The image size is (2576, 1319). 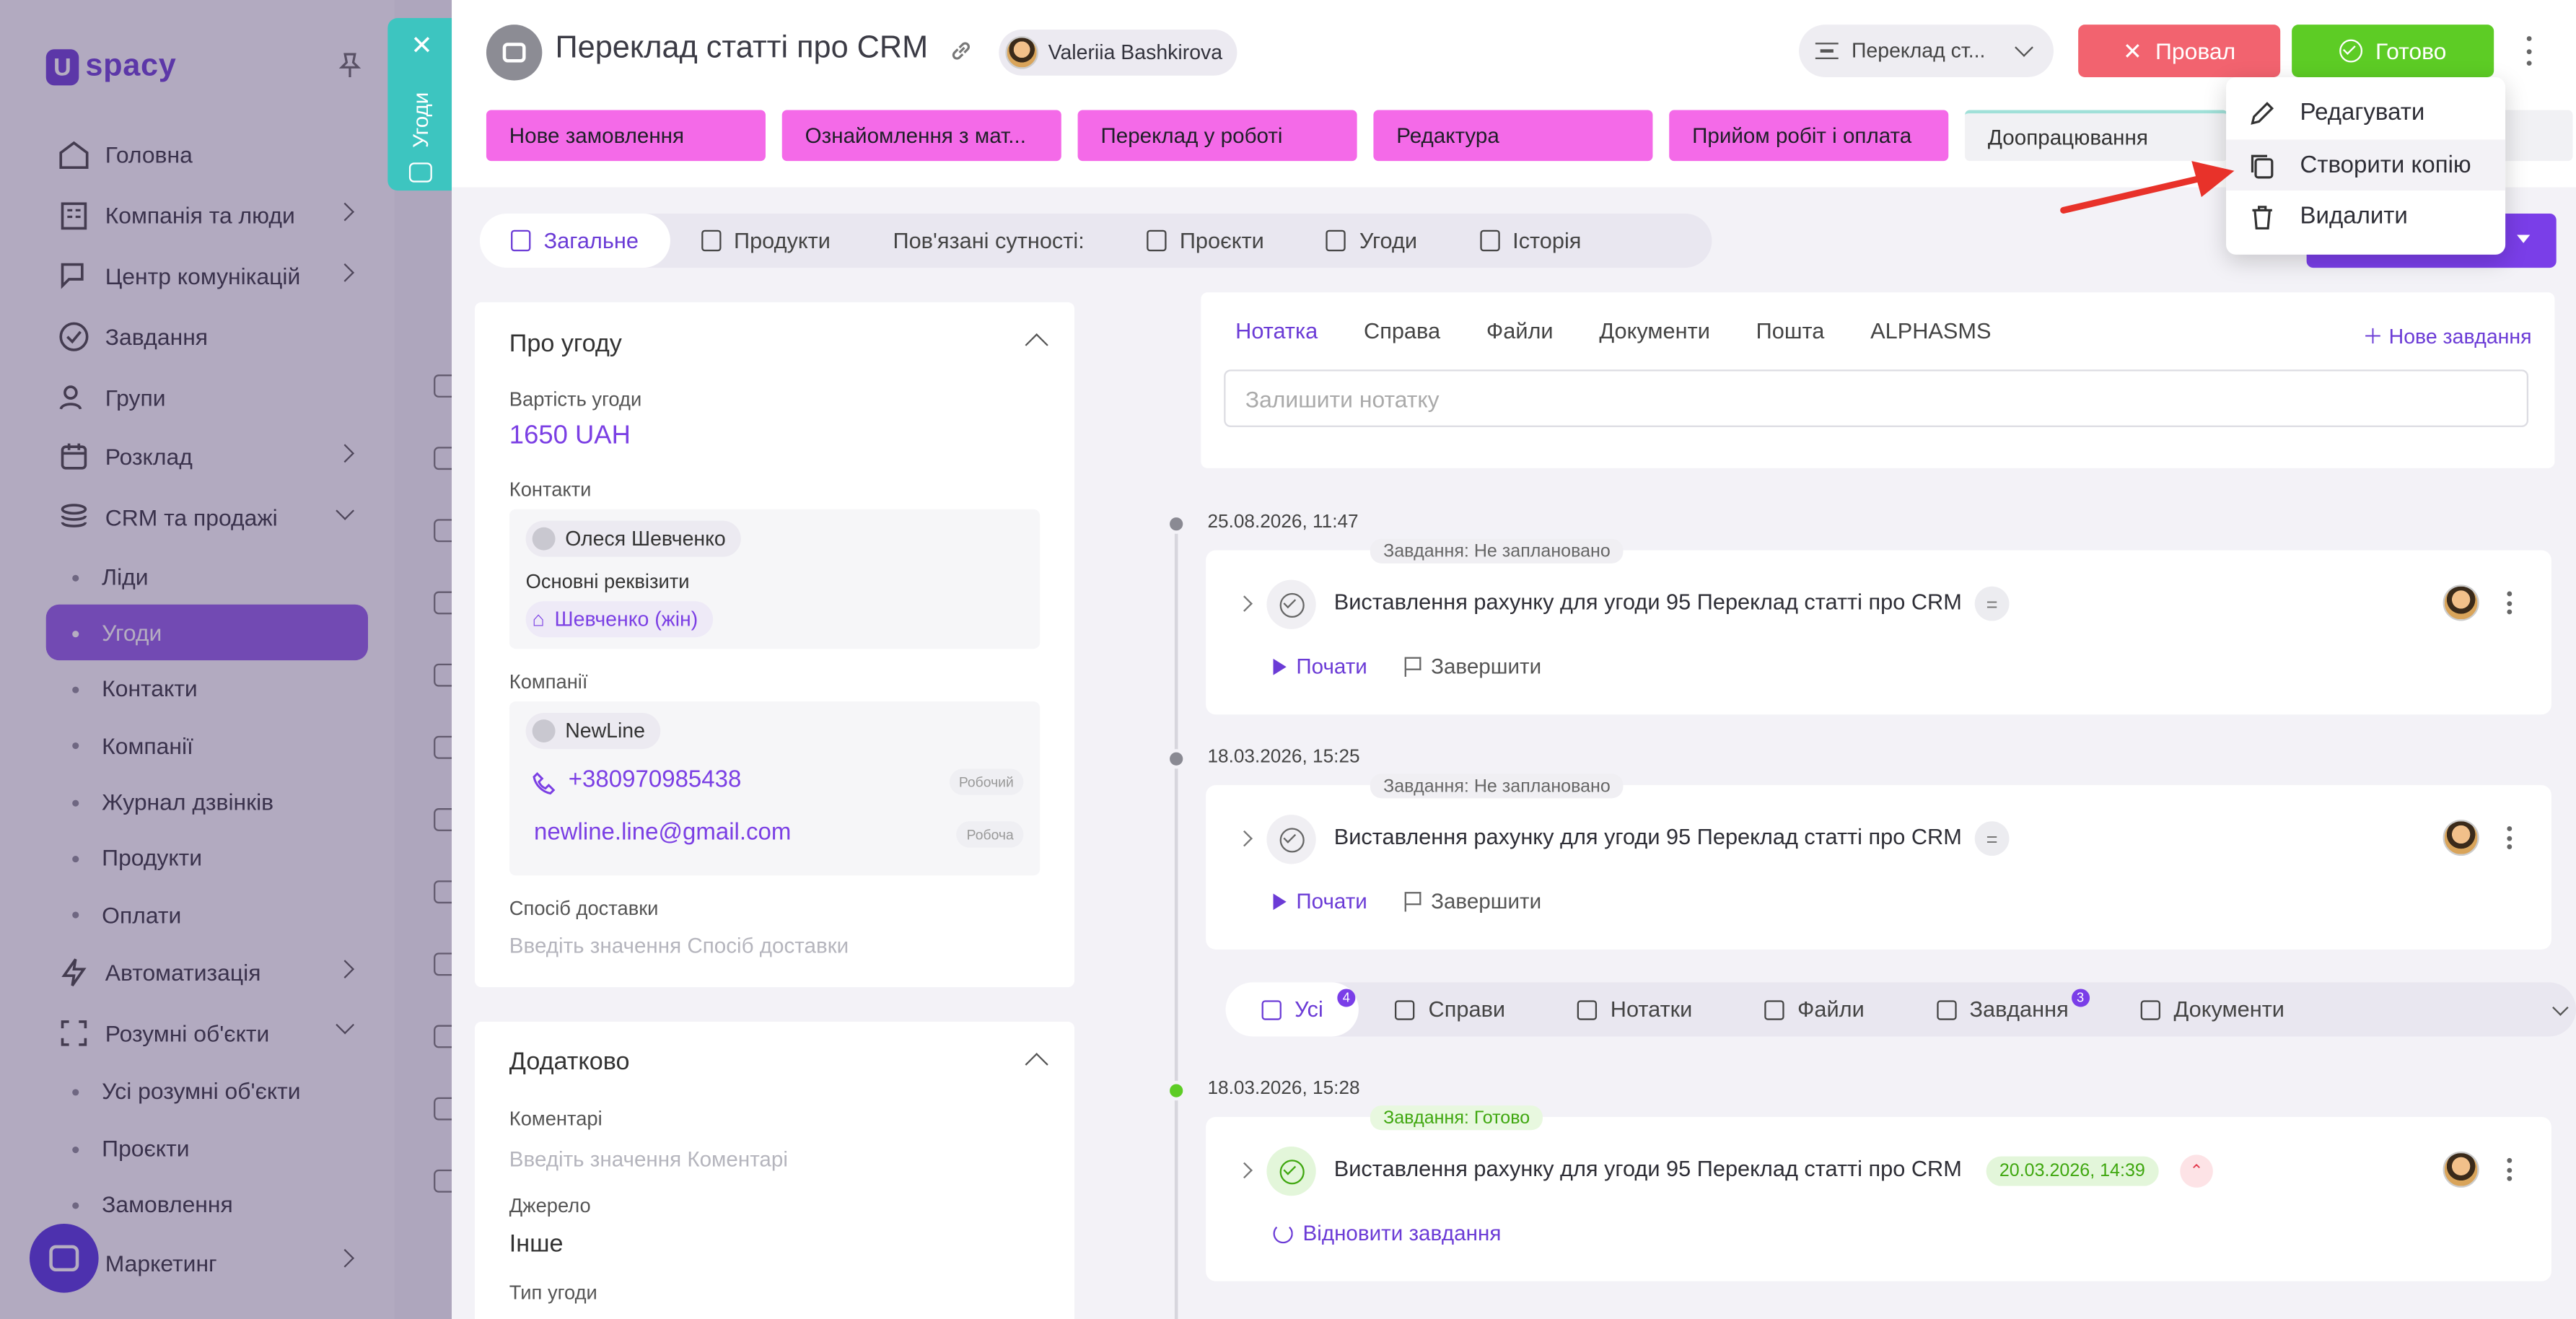 What do you see at coordinates (1547, 240) in the screenshot?
I see `tab-label: Історія` at bounding box center [1547, 240].